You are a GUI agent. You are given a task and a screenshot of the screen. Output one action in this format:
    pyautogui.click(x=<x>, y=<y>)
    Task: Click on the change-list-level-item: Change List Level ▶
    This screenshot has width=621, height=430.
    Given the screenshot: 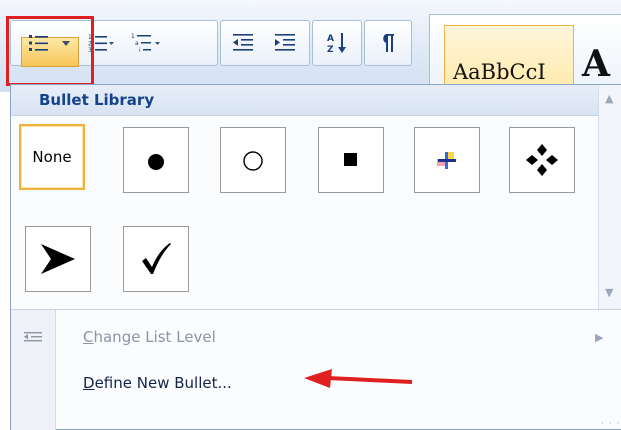 What is the action you would take?
    pyautogui.click(x=316, y=337)
    